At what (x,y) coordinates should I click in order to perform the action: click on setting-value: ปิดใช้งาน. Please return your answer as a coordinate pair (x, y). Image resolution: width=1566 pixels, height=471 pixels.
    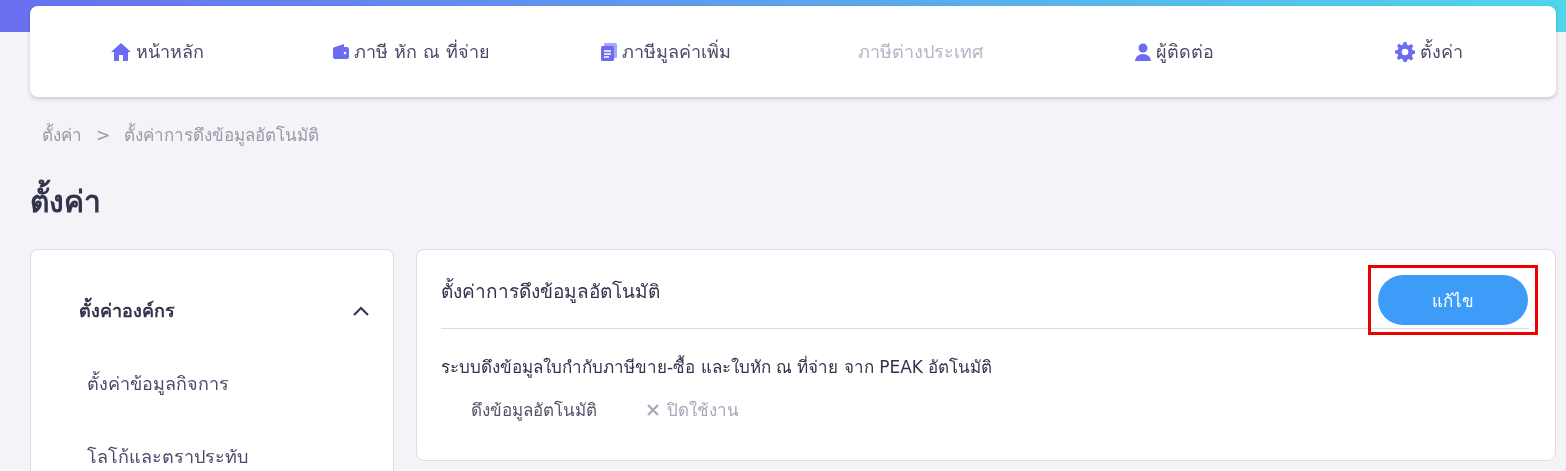
    Looking at the image, I should click on (703, 410).